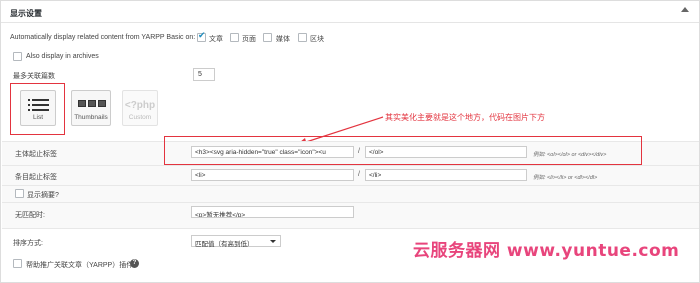 This screenshot has height=283, width=700. What do you see at coordinates (201, 36) in the screenshot?
I see `checkbox-post` at bounding box center [201, 36].